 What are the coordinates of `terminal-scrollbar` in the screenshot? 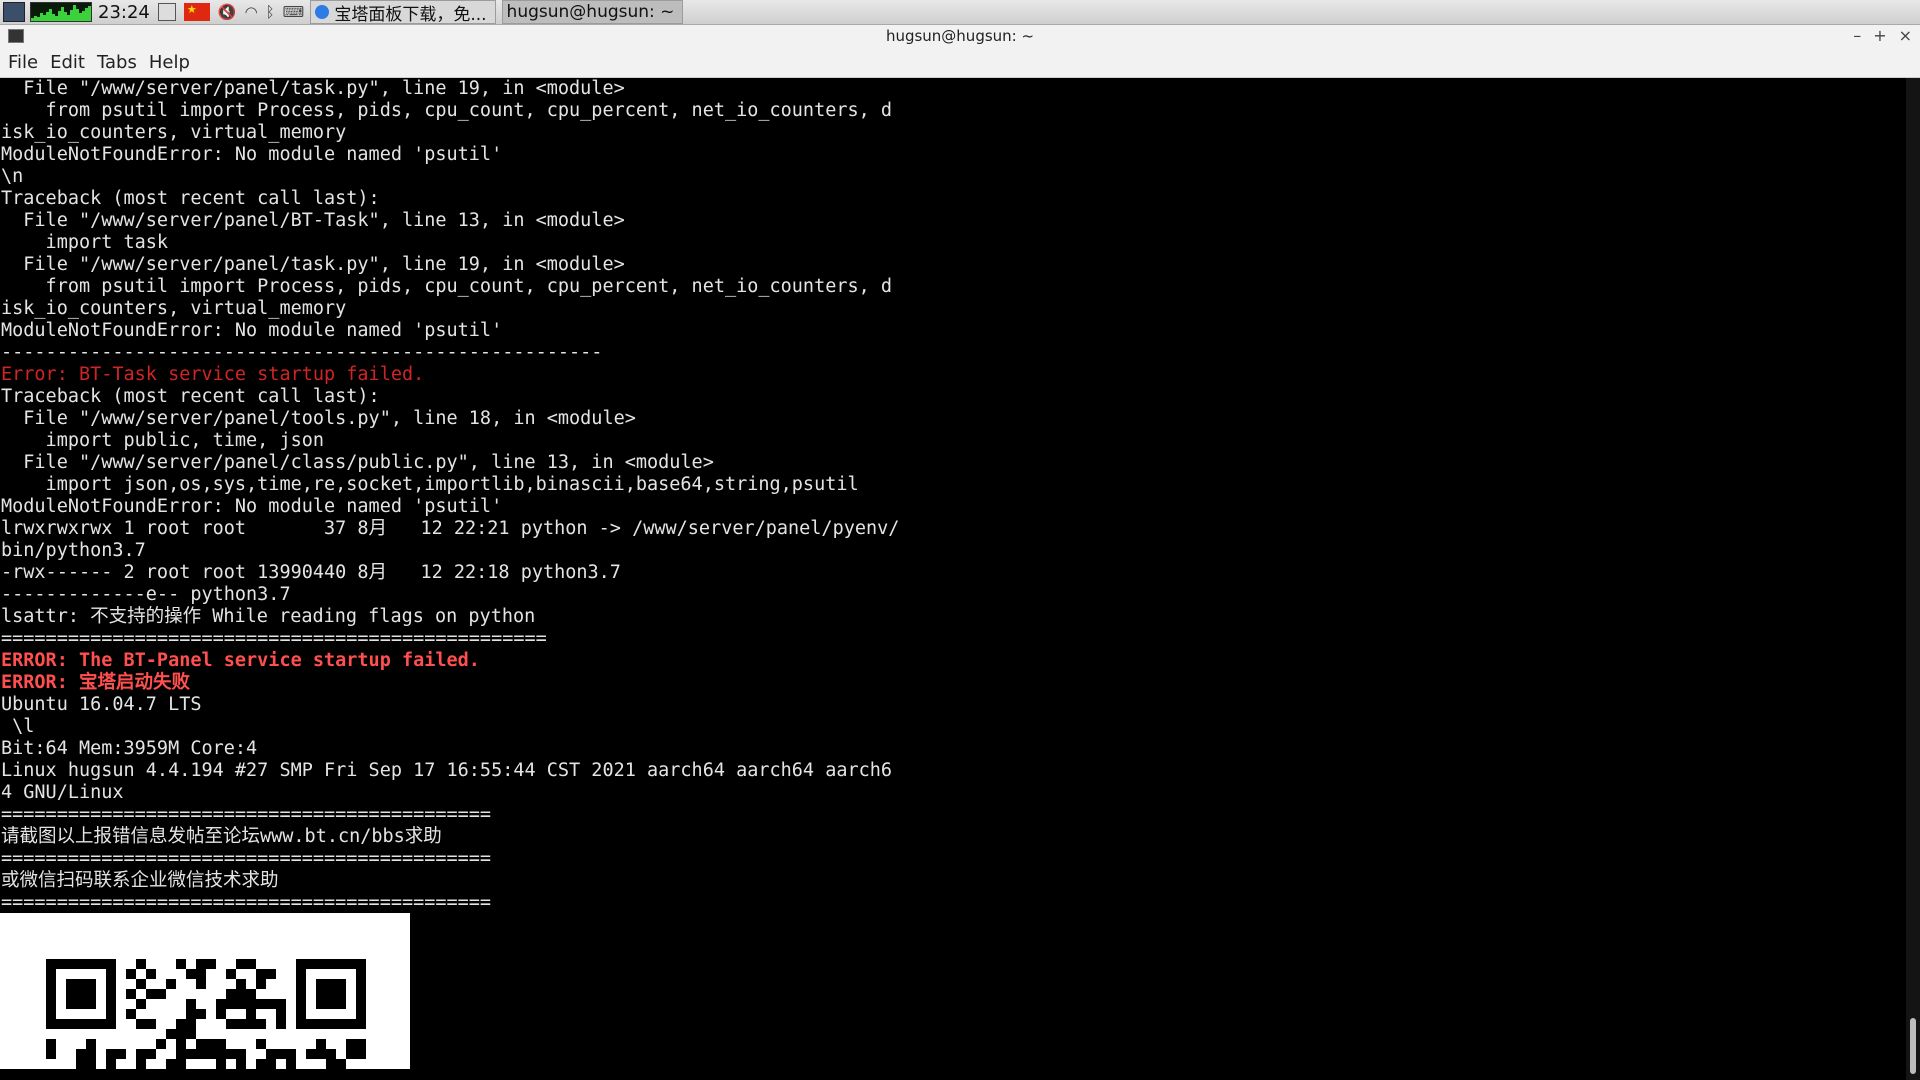 It's located at (1913, 579).